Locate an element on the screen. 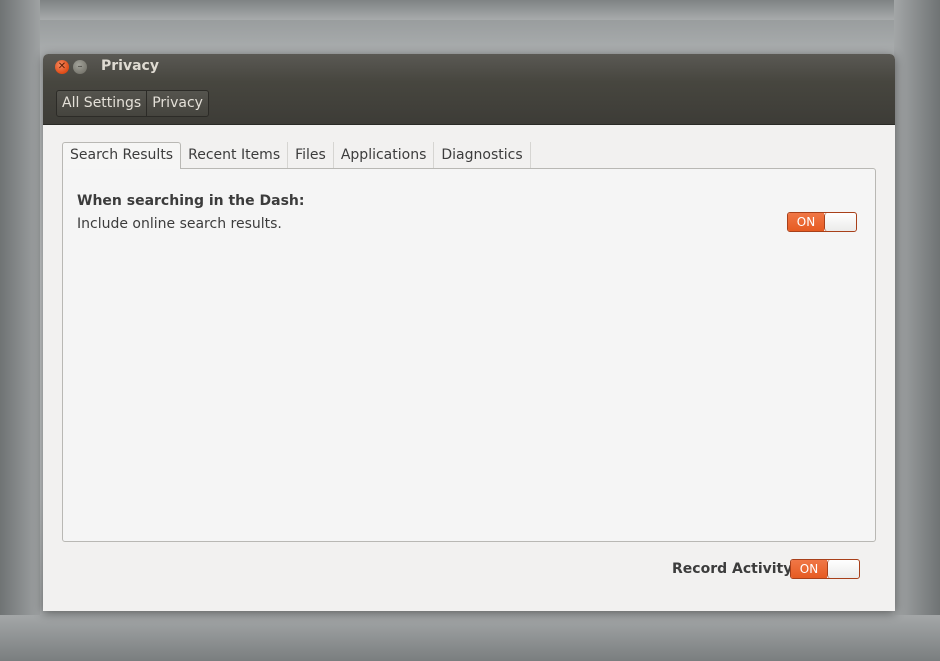 Image resolution: width=940 pixels, height=661 pixels. section-heading: When searching in the Dash: is located at coordinates (191, 201).